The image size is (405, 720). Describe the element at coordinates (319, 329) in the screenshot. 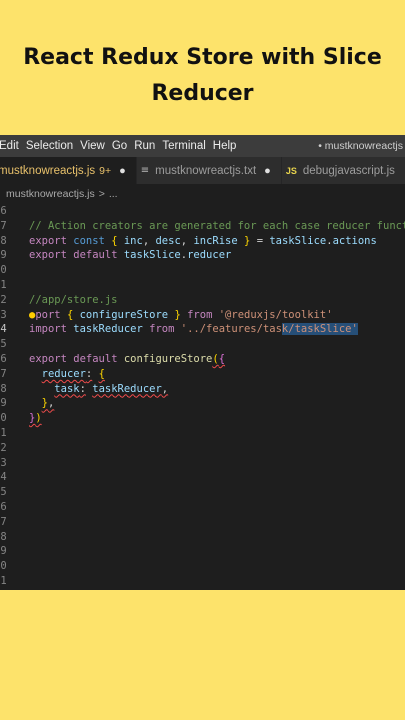

I see `selected-text: k/taskSlice'` at that location.